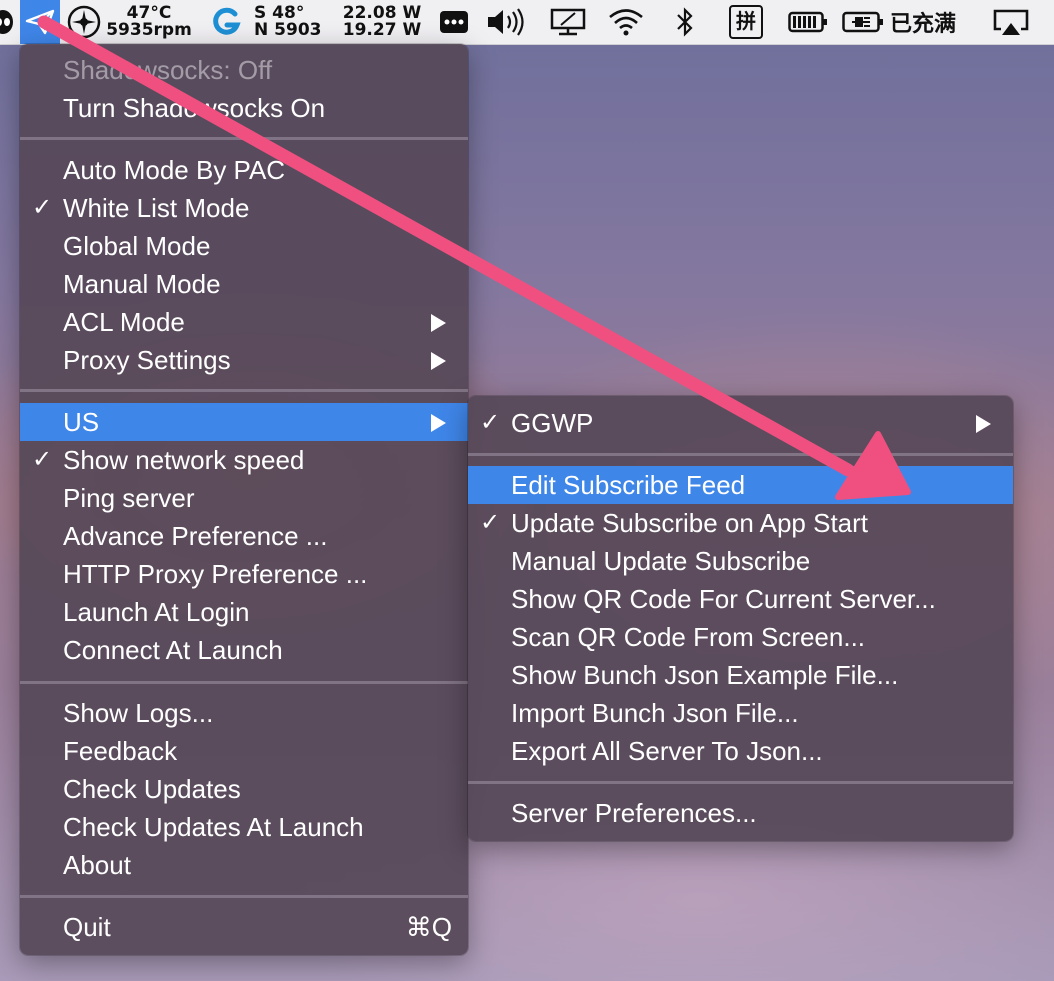  Describe the element at coordinates (124, 322) in the screenshot. I see `menu-item-label: ACL Mode` at that location.